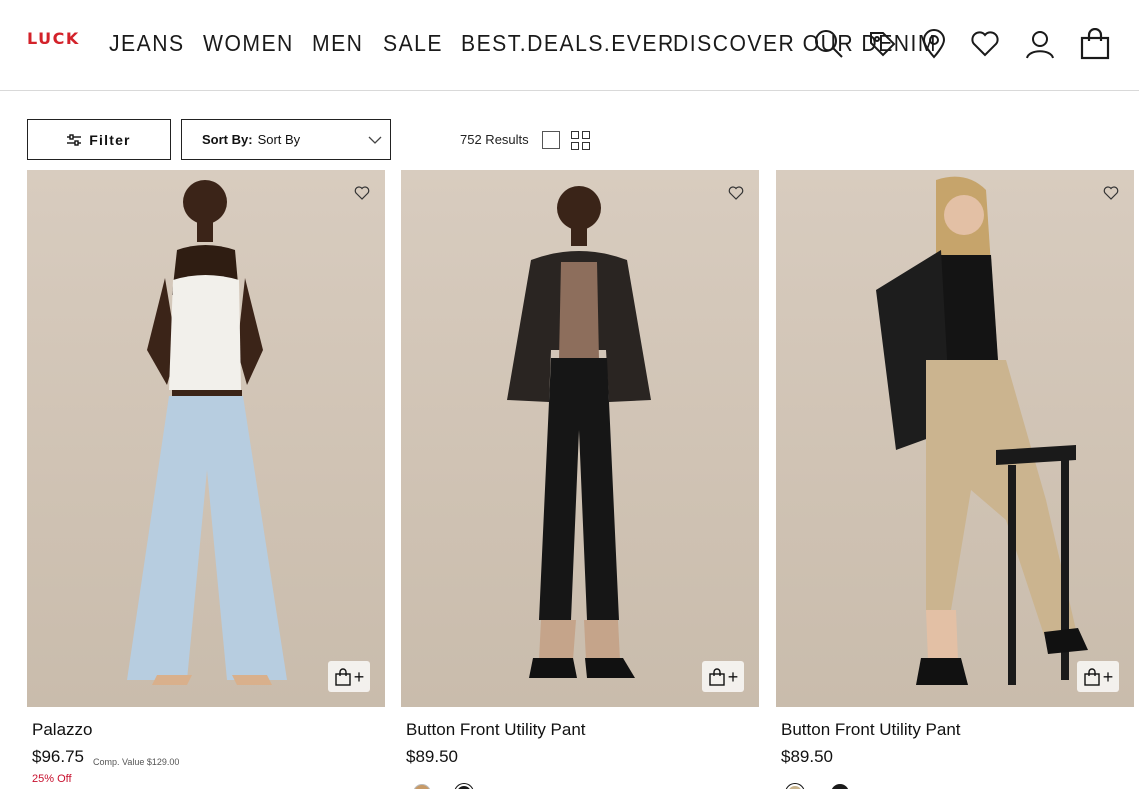 This screenshot has width=1139, height=789. I want to click on nav-item-best-deals: BEST.DEALS.EVER, so click(567, 43).